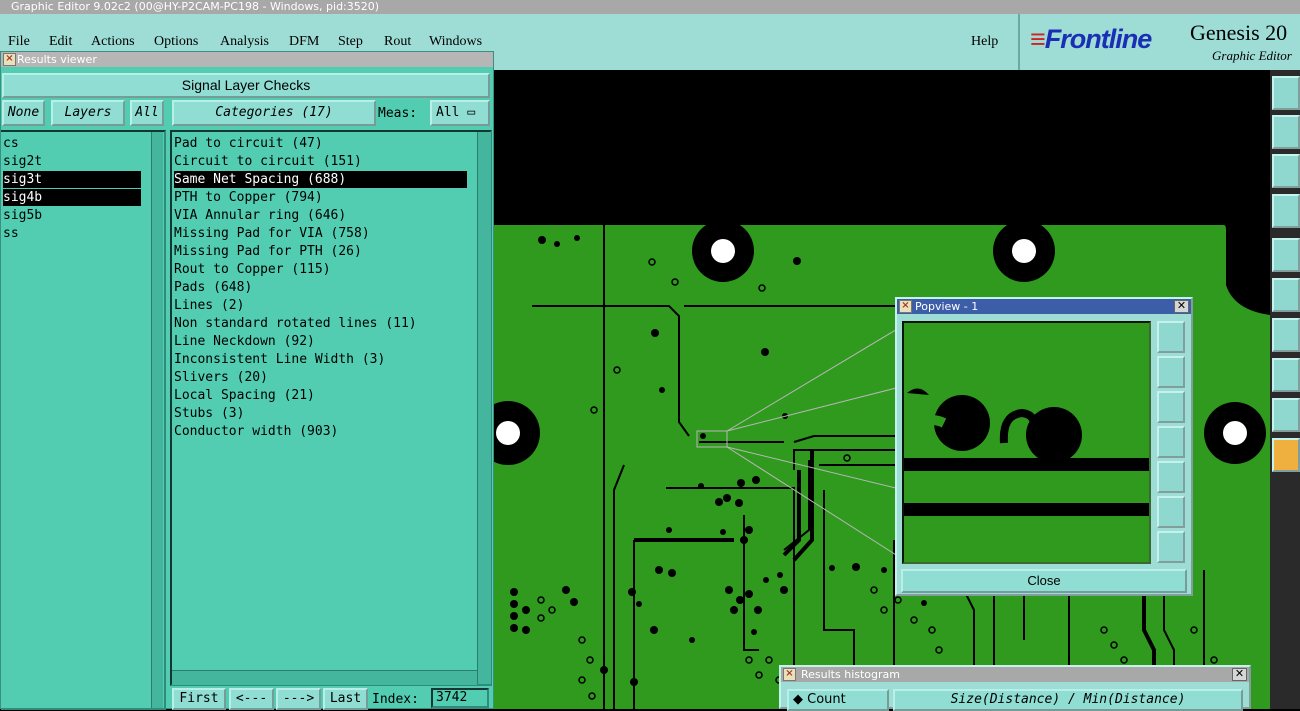  I want to click on menu-actions: Actions, so click(113, 42).